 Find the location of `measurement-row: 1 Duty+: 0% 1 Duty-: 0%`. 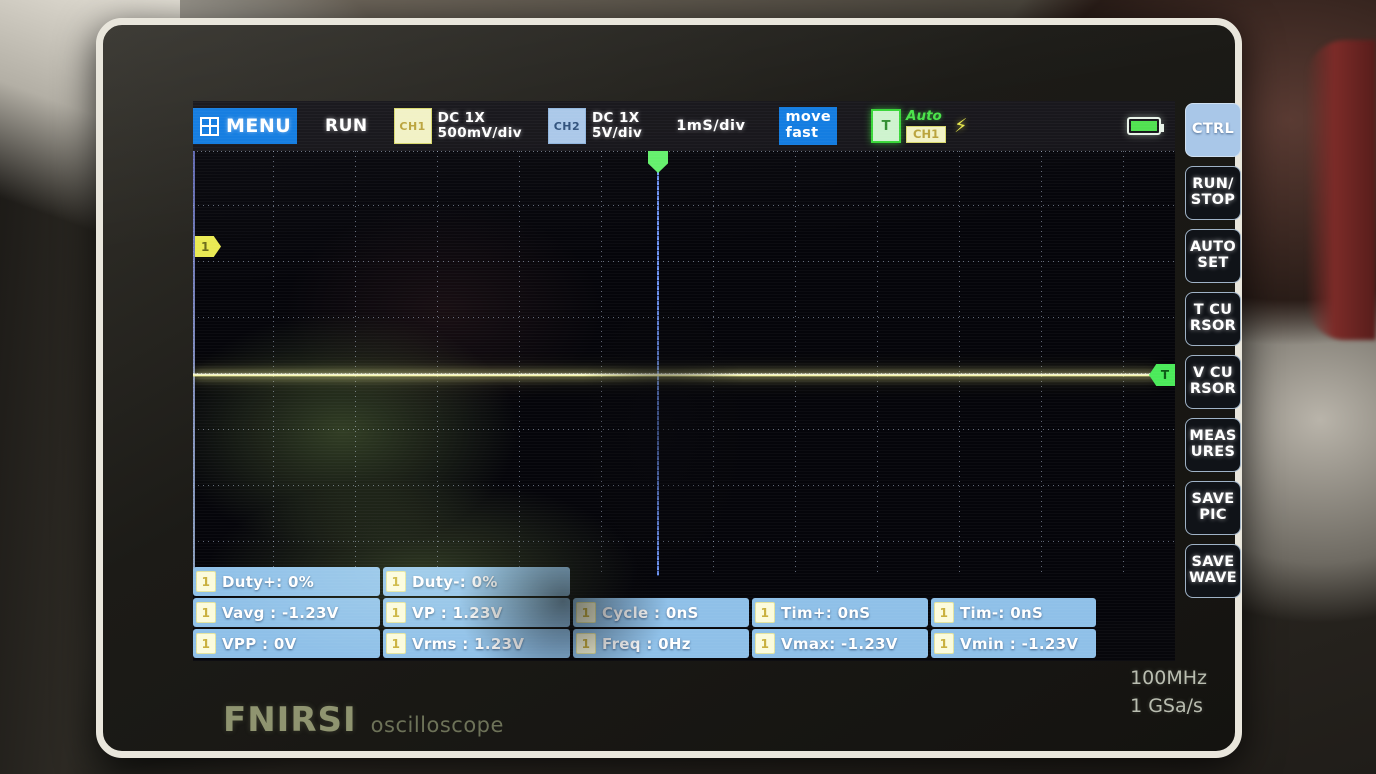

measurement-row: 1 Duty+: 0% 1 Duty-: 0% is located at coordinates (684, 581).